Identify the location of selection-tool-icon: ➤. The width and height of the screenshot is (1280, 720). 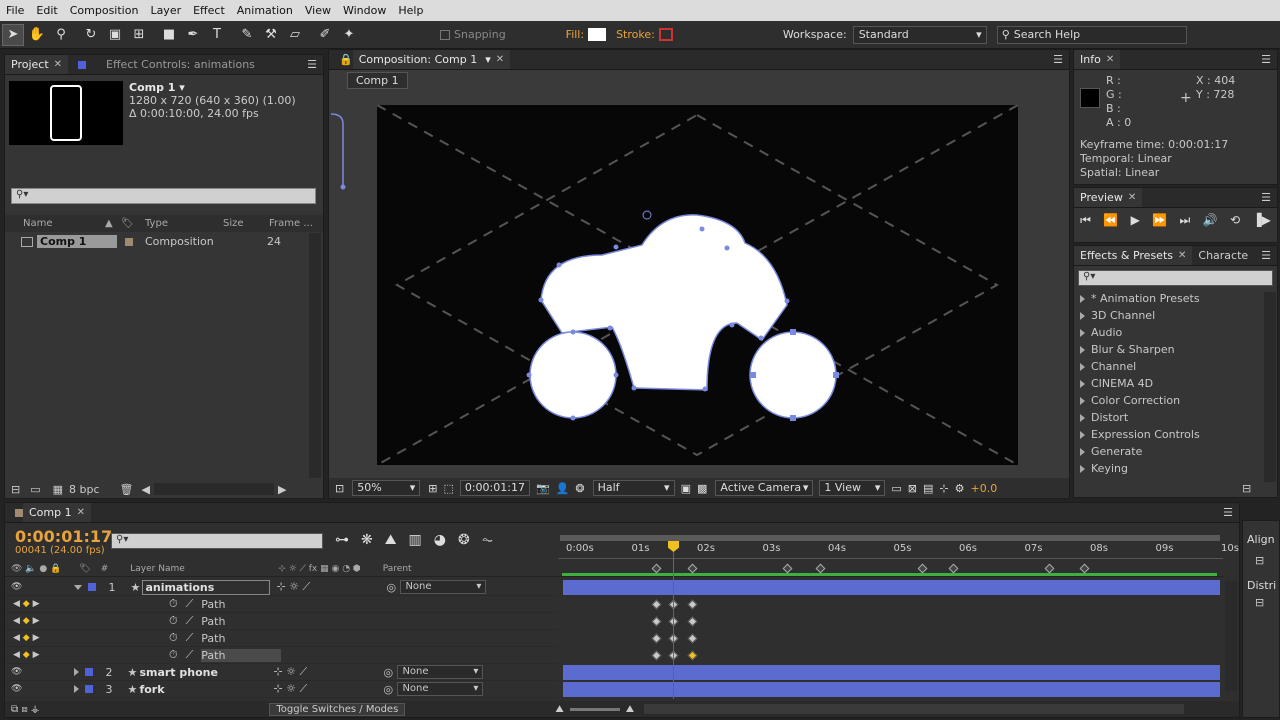
(13, 34).